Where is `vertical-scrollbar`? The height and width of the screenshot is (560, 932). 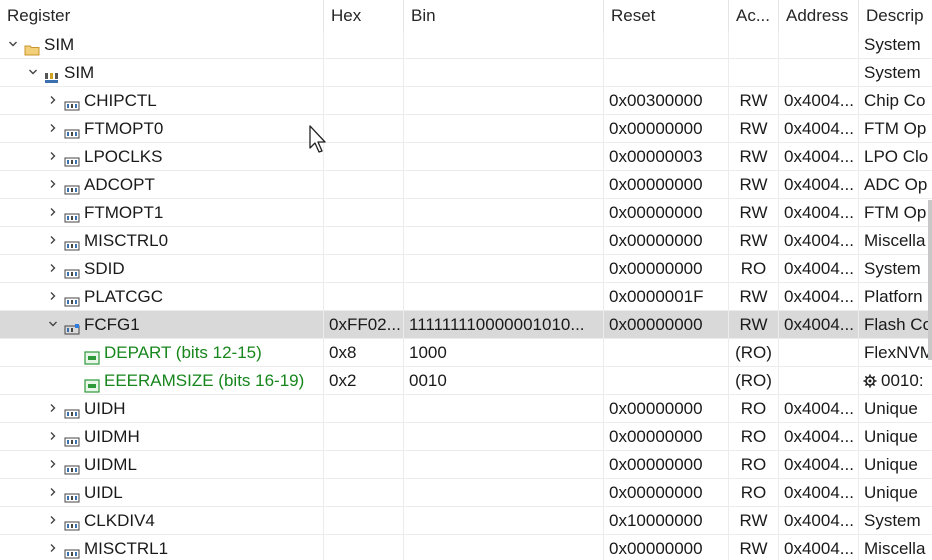 vertical-scrollbar is located at coordinates (930, 280).